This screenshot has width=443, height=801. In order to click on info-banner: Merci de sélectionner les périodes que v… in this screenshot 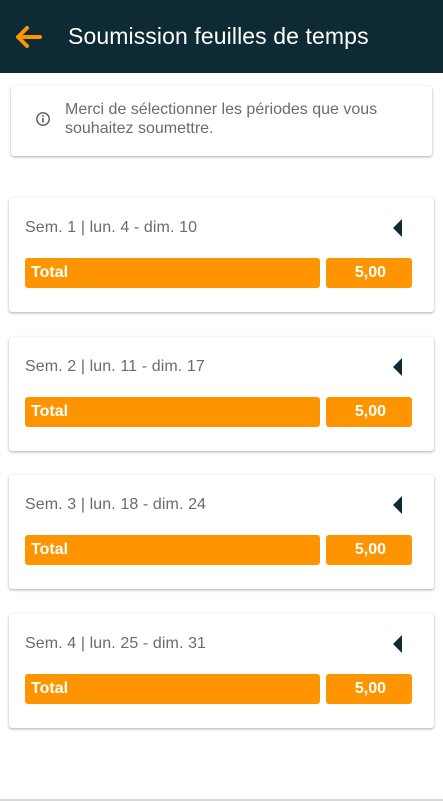, I will do `click(221, 121)`.